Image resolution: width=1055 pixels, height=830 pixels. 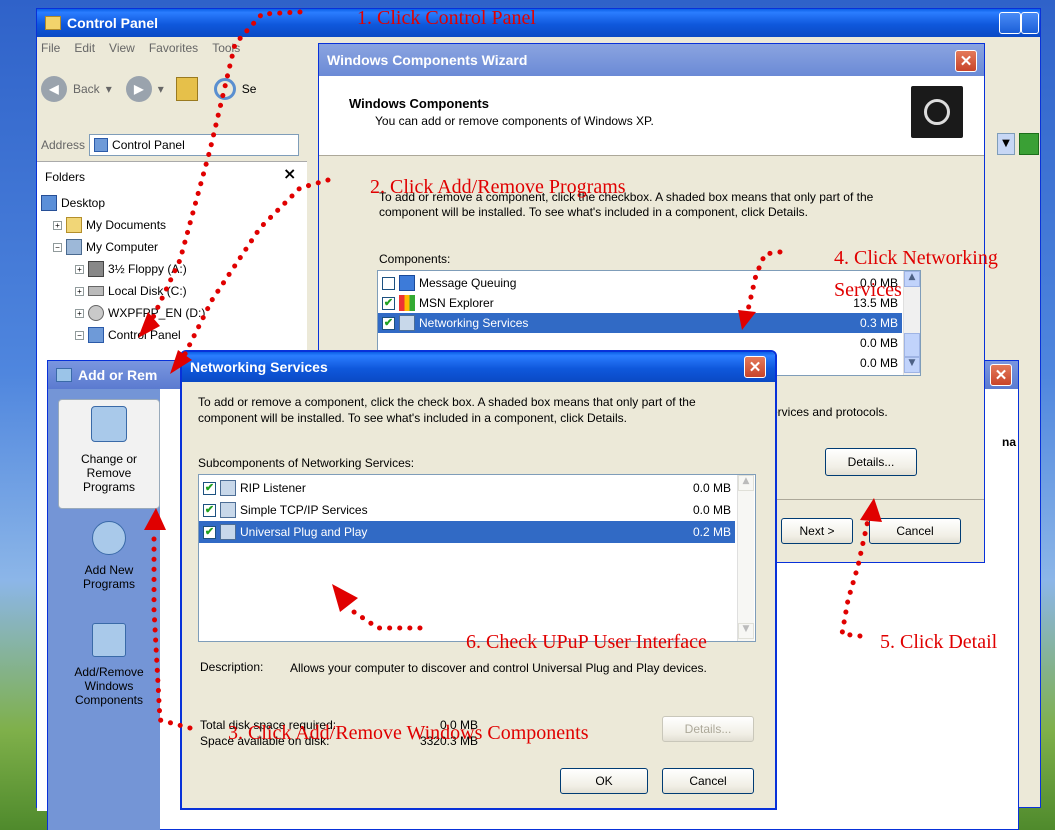 What do you see at coordinates (259, 367) in the screenshot?
I see `networking-title: Networking Services` at bounding box center [259, 367].